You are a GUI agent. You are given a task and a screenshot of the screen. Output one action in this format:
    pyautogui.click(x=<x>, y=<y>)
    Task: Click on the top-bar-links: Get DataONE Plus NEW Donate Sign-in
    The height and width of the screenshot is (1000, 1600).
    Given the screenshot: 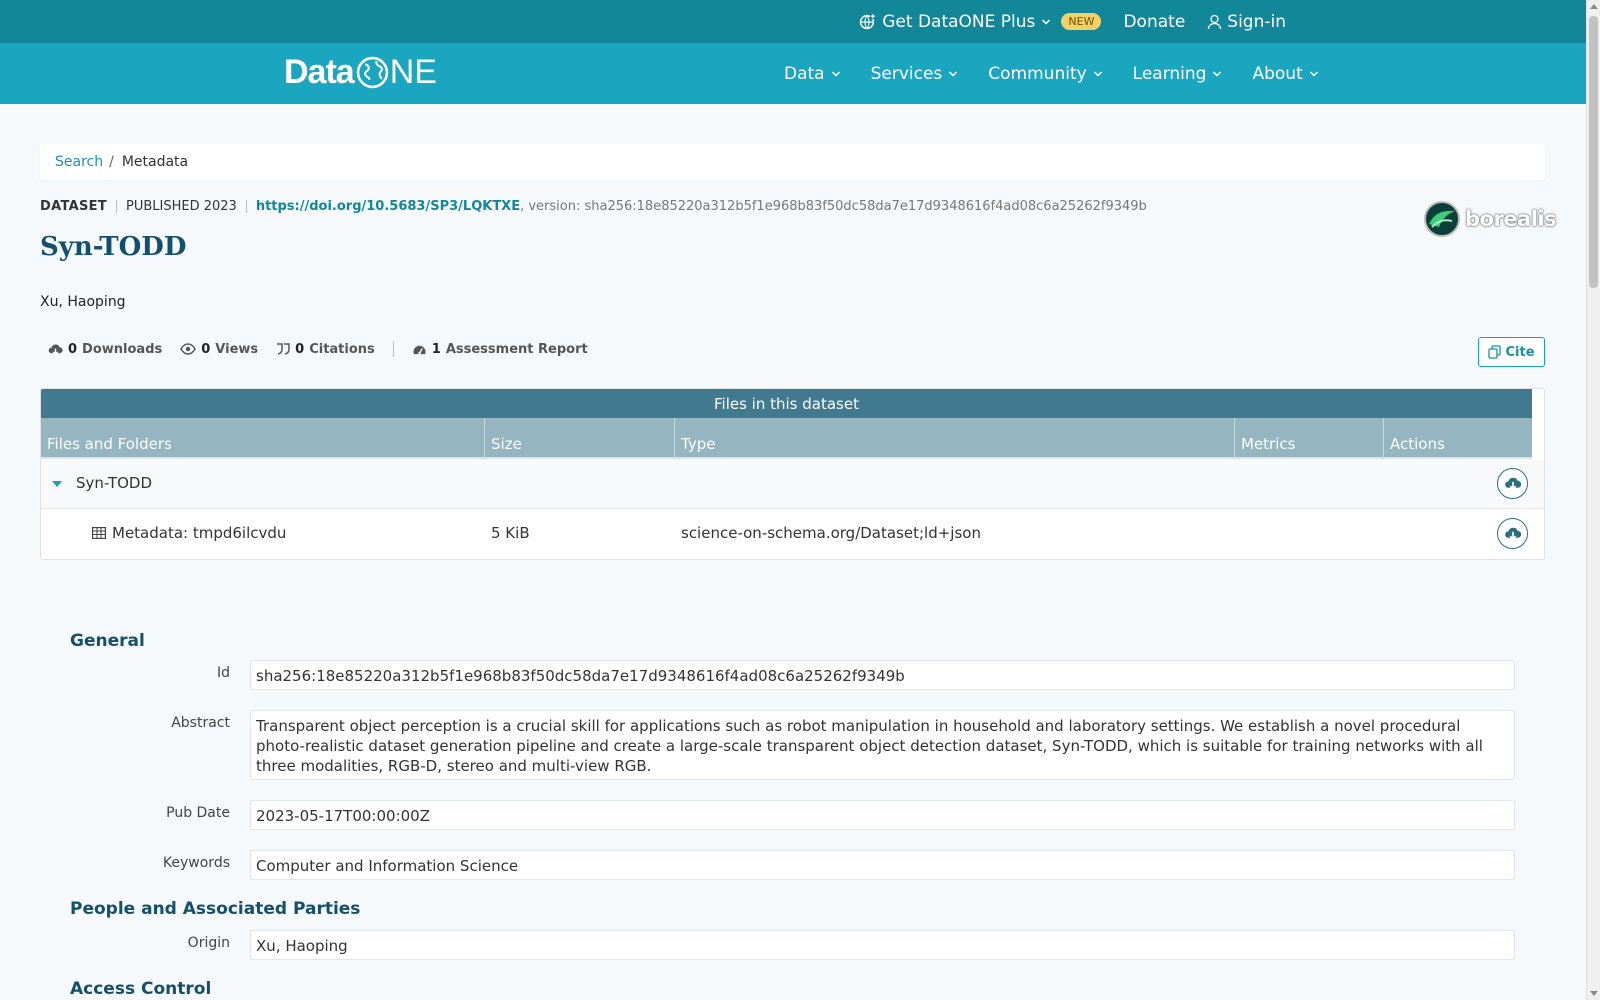 What is the action you would take?
    pyautogui.click(x=1072, y=21)
    